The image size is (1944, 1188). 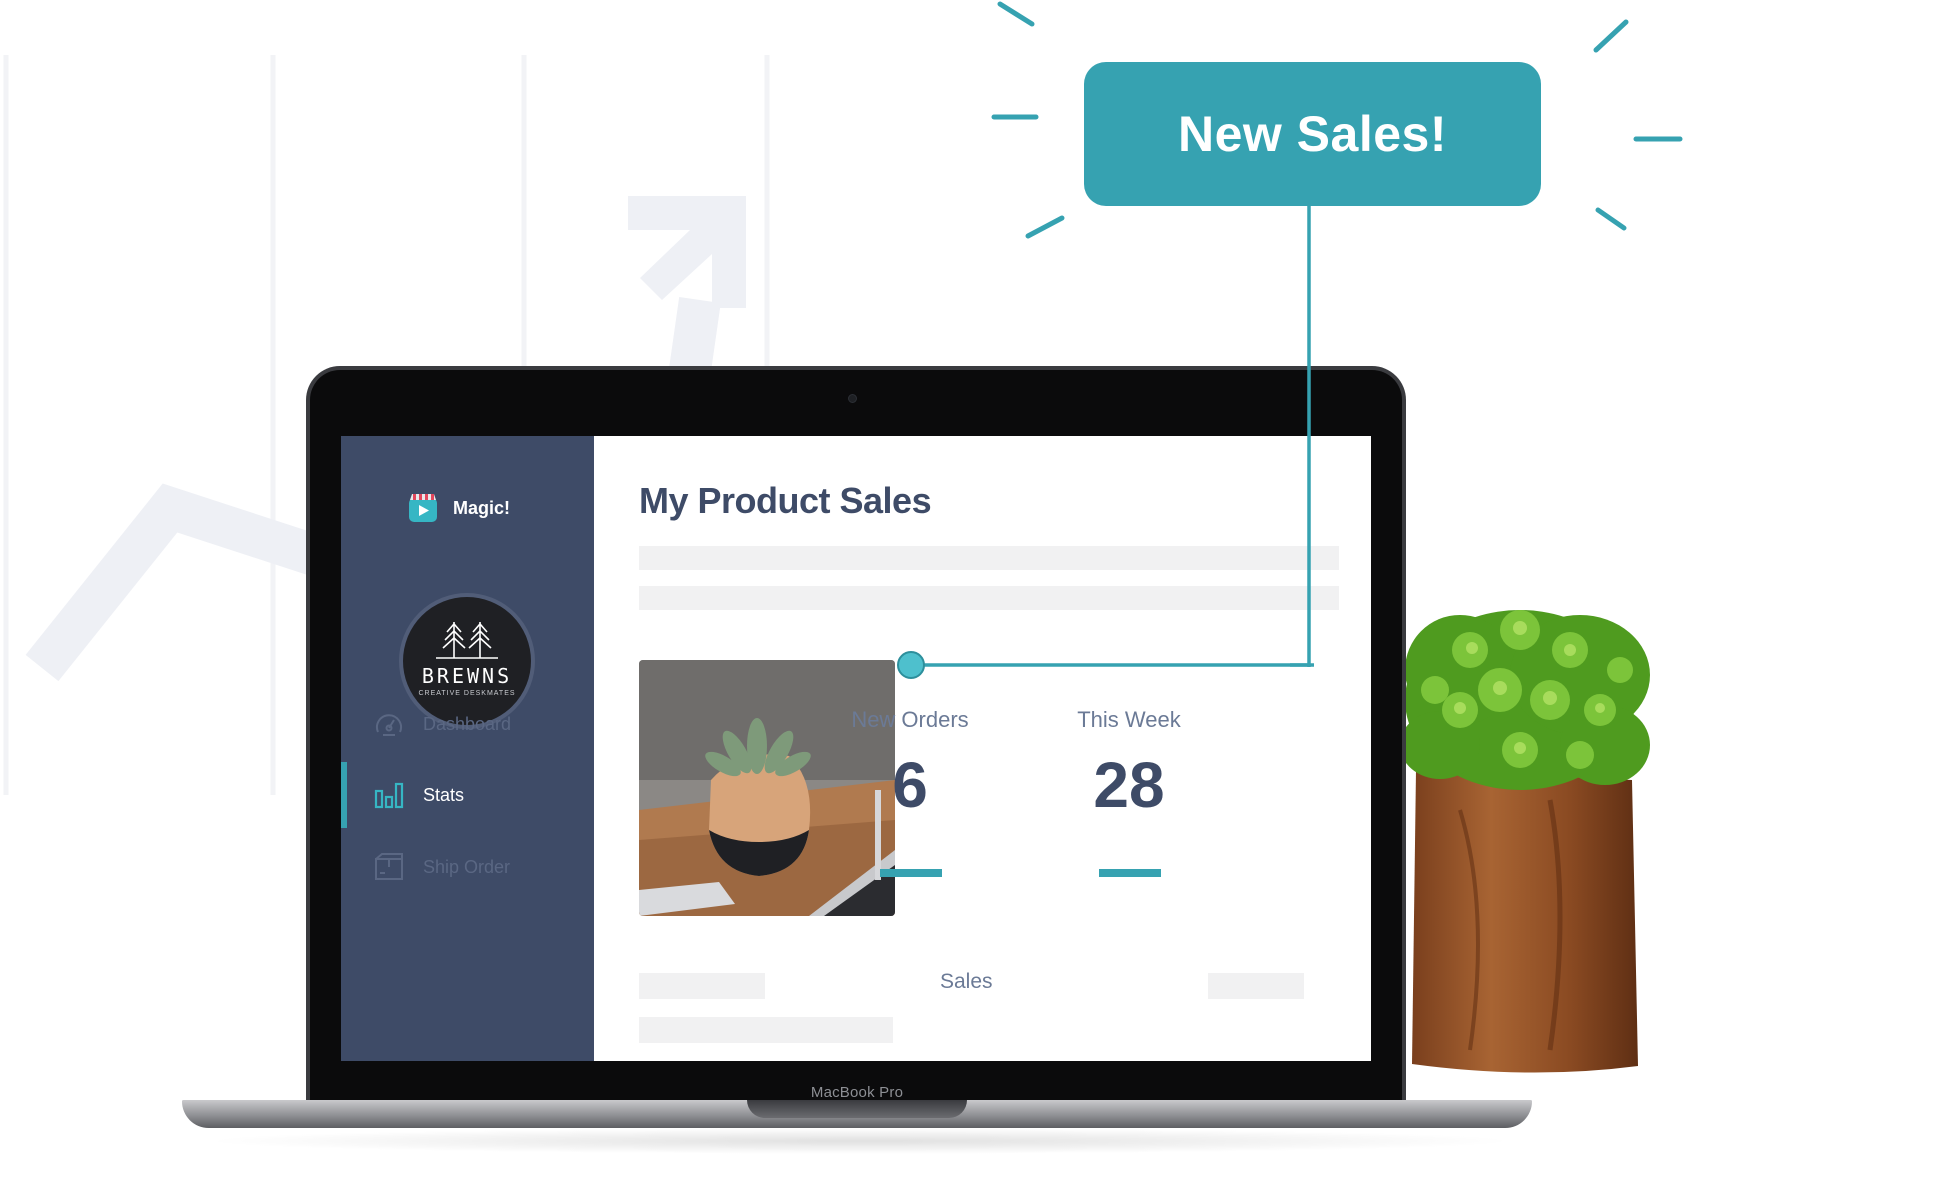 I want to click on sidebar-item-ship-order: Ship Order, so click(x=467, y=867).